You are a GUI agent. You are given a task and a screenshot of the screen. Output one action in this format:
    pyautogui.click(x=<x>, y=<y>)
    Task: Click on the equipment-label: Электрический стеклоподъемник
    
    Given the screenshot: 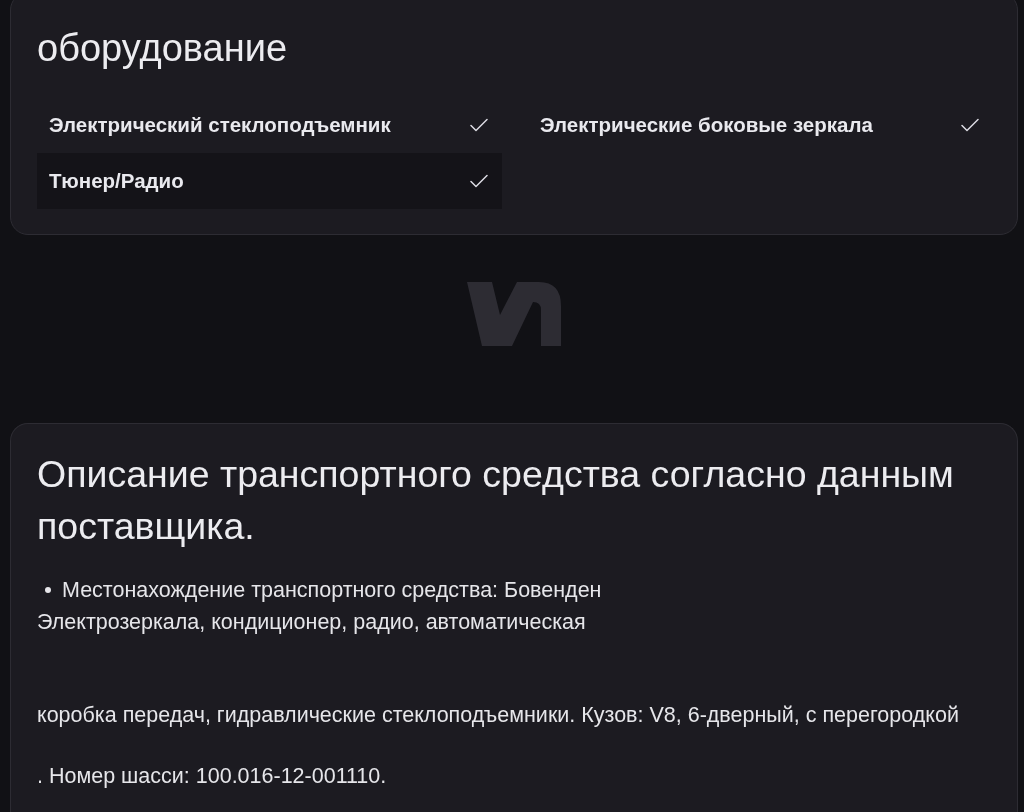 What is the action you would take?
    pyautogui.click(x=220, y=125)
    